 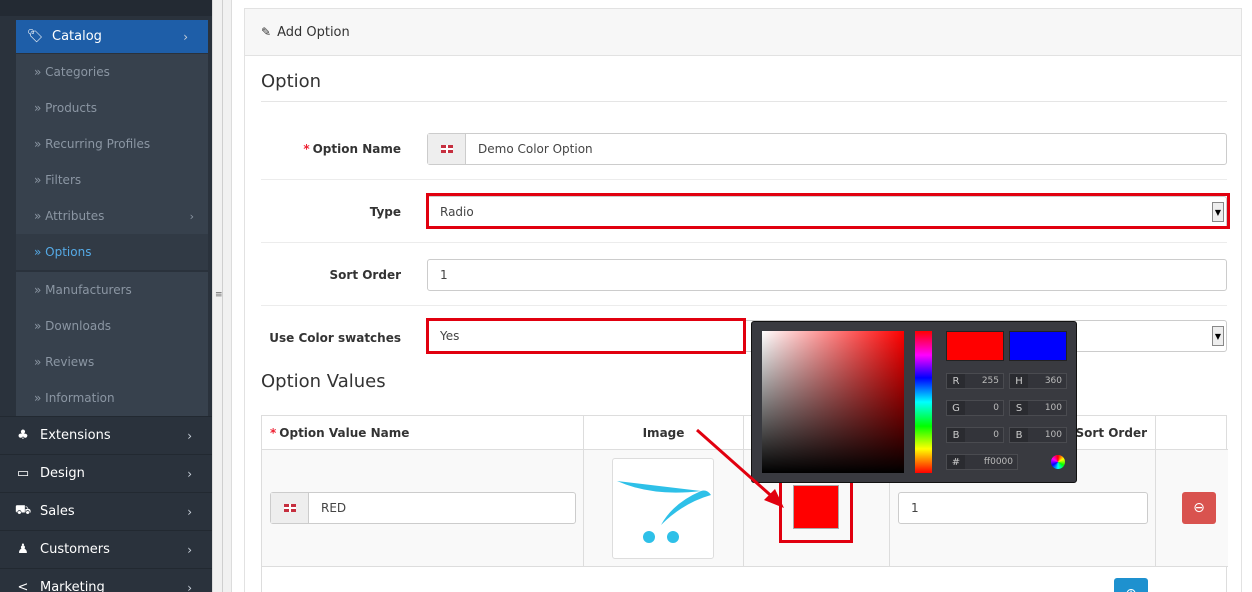 I want to click on opencart-logo-icon, so click(x=664, y=512).